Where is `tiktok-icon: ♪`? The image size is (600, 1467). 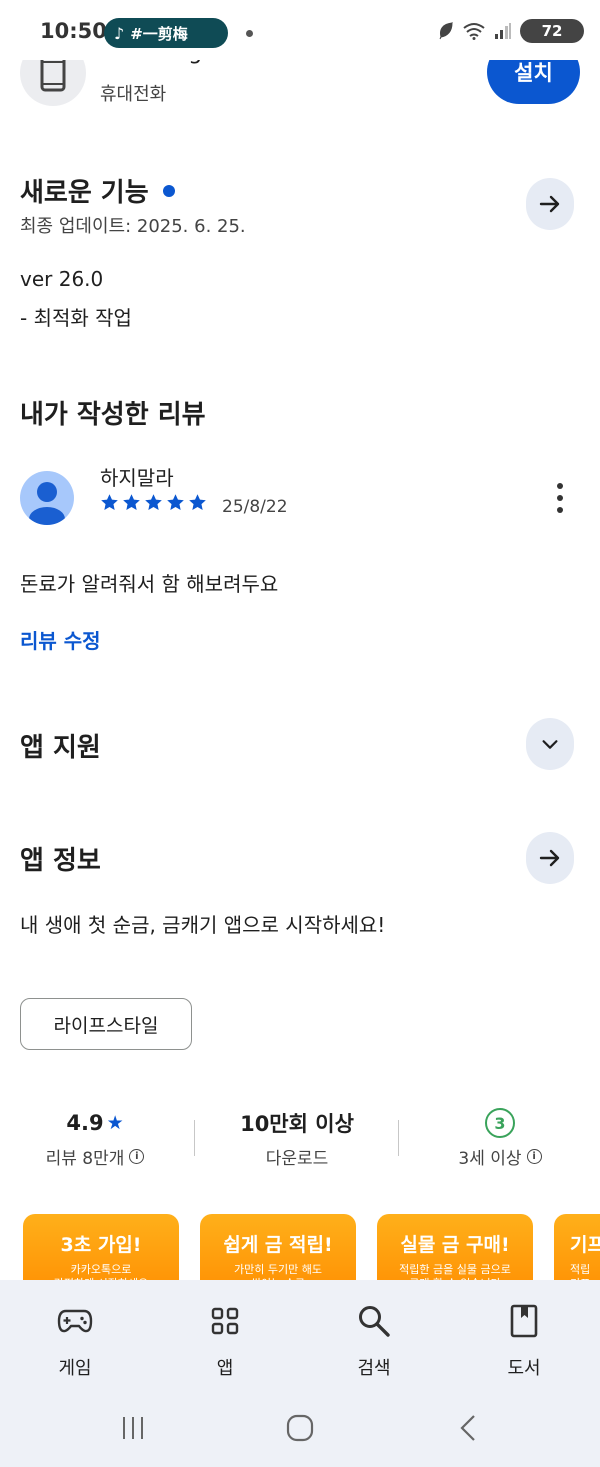 tiktok-icon: ♪ is located at coordinates (119, 33).